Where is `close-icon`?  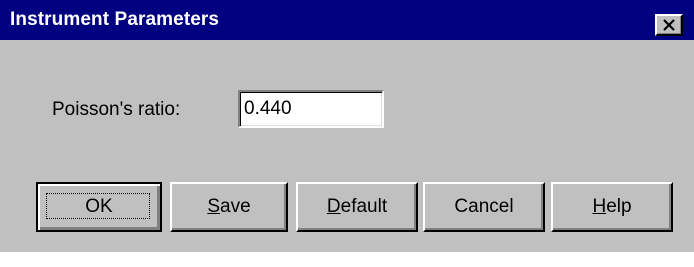 close-icon is located at coordinates (669, 25).